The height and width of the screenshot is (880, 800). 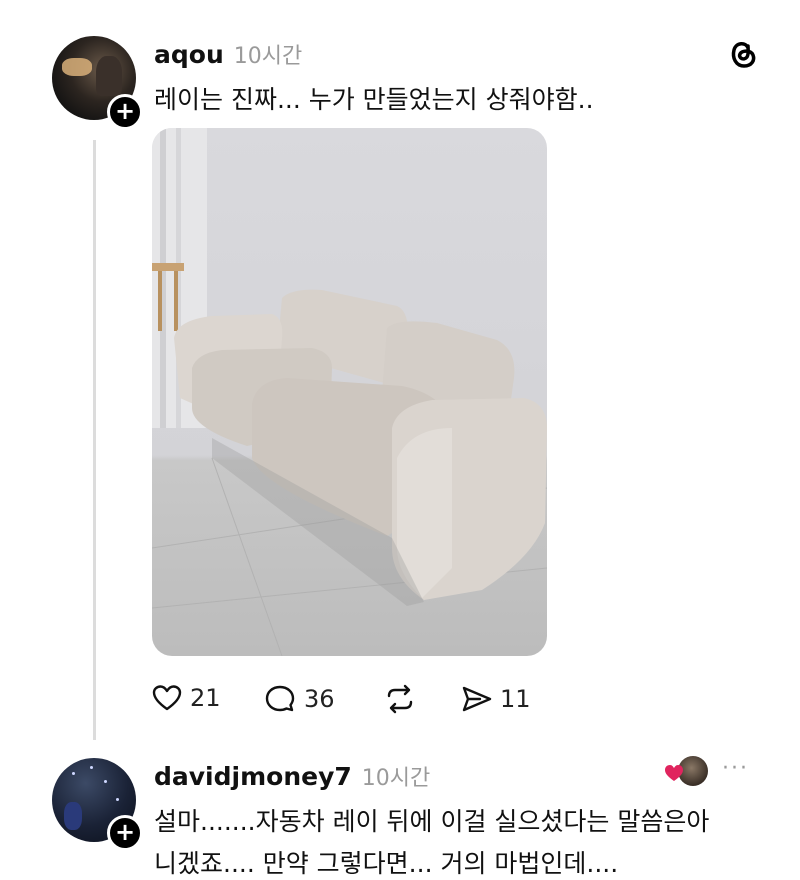 I want to click on reply-header: davidjmoney7 10시간, so click(x=292, y=776).